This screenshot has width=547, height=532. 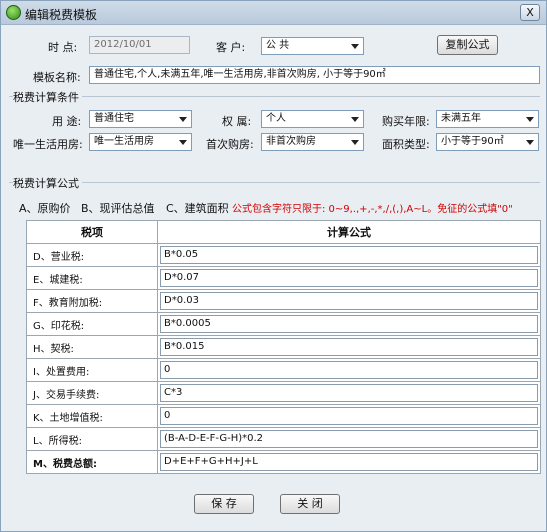 What do you see at coordinates (273, 13) in the screenshot?
I see `title-bar: 编辑税费模板 X` at bounding box center [273, 13].